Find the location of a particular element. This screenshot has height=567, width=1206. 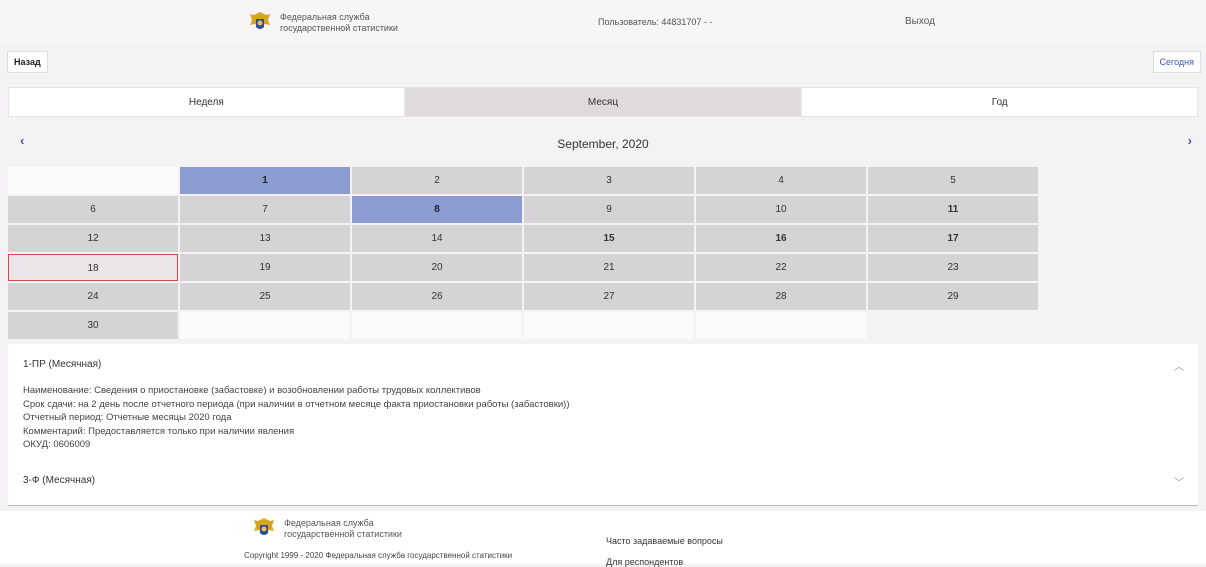

calendar-day-15: 15 is located at coordinates (609, 238).